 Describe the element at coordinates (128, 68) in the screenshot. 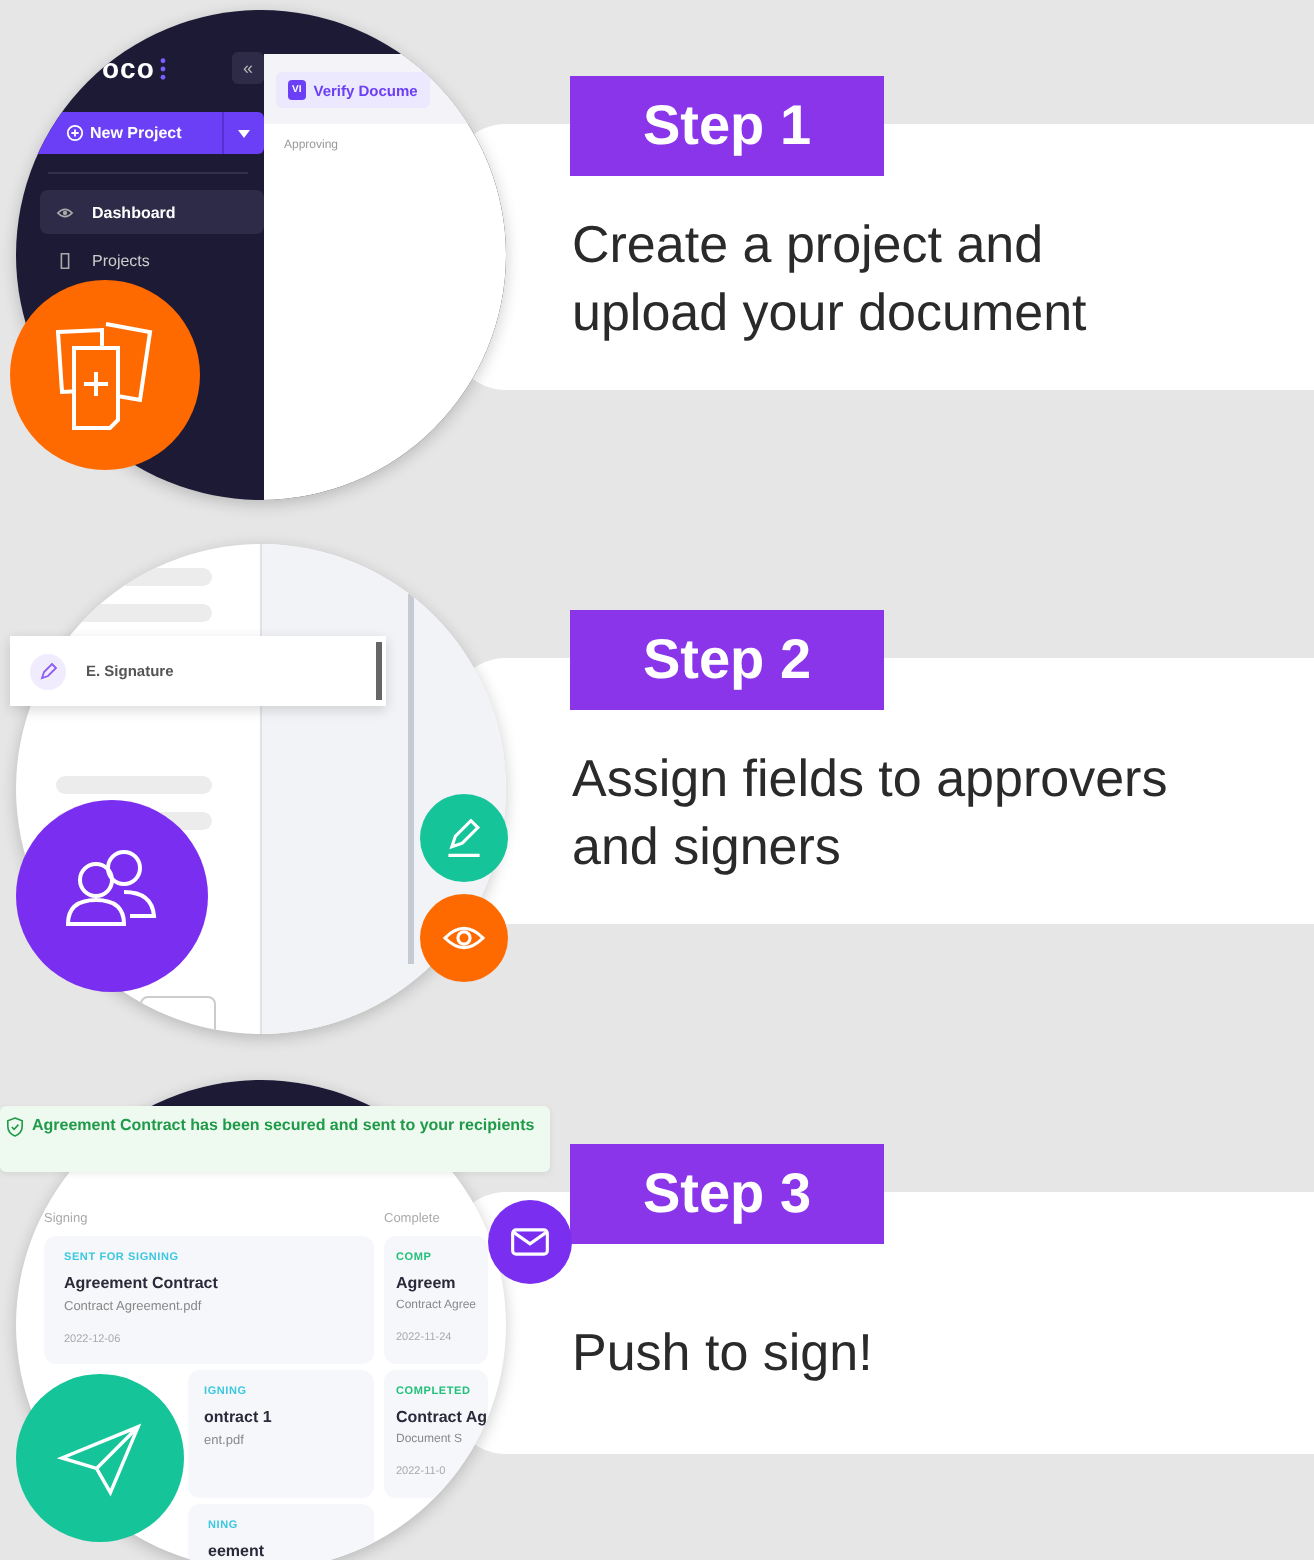

I see `logo: oco` at that location.